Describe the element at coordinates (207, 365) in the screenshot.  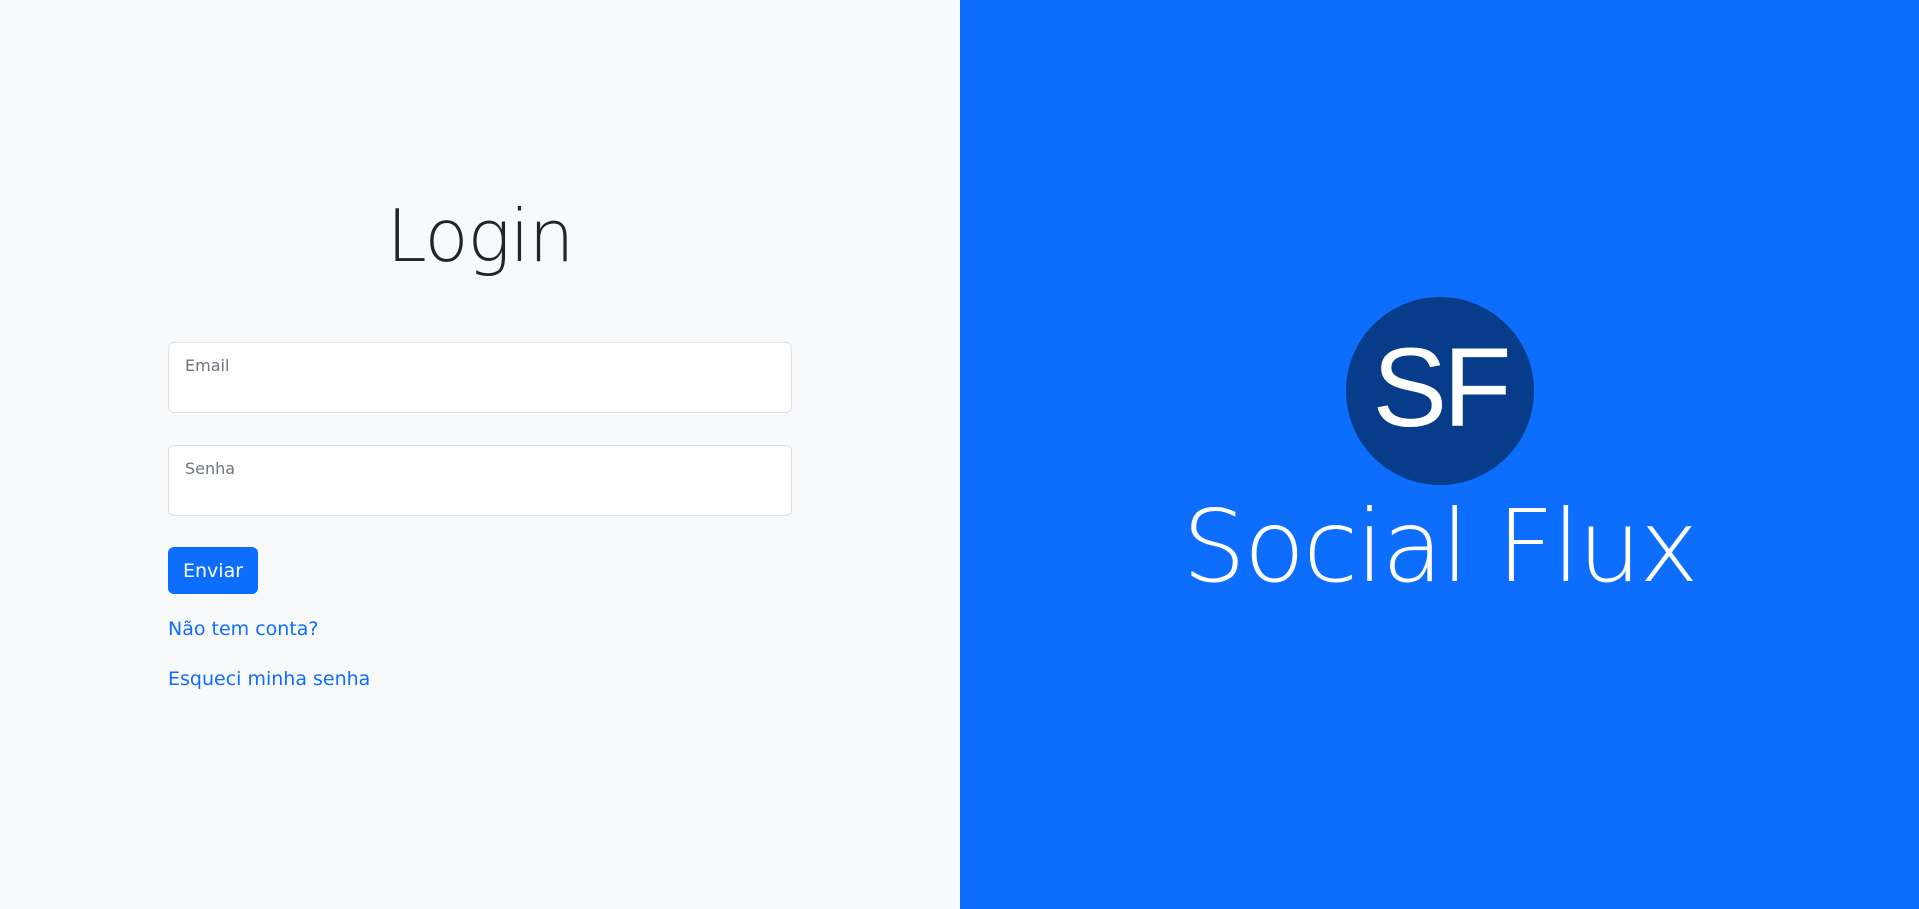
I see `email-label: Email` at that location.